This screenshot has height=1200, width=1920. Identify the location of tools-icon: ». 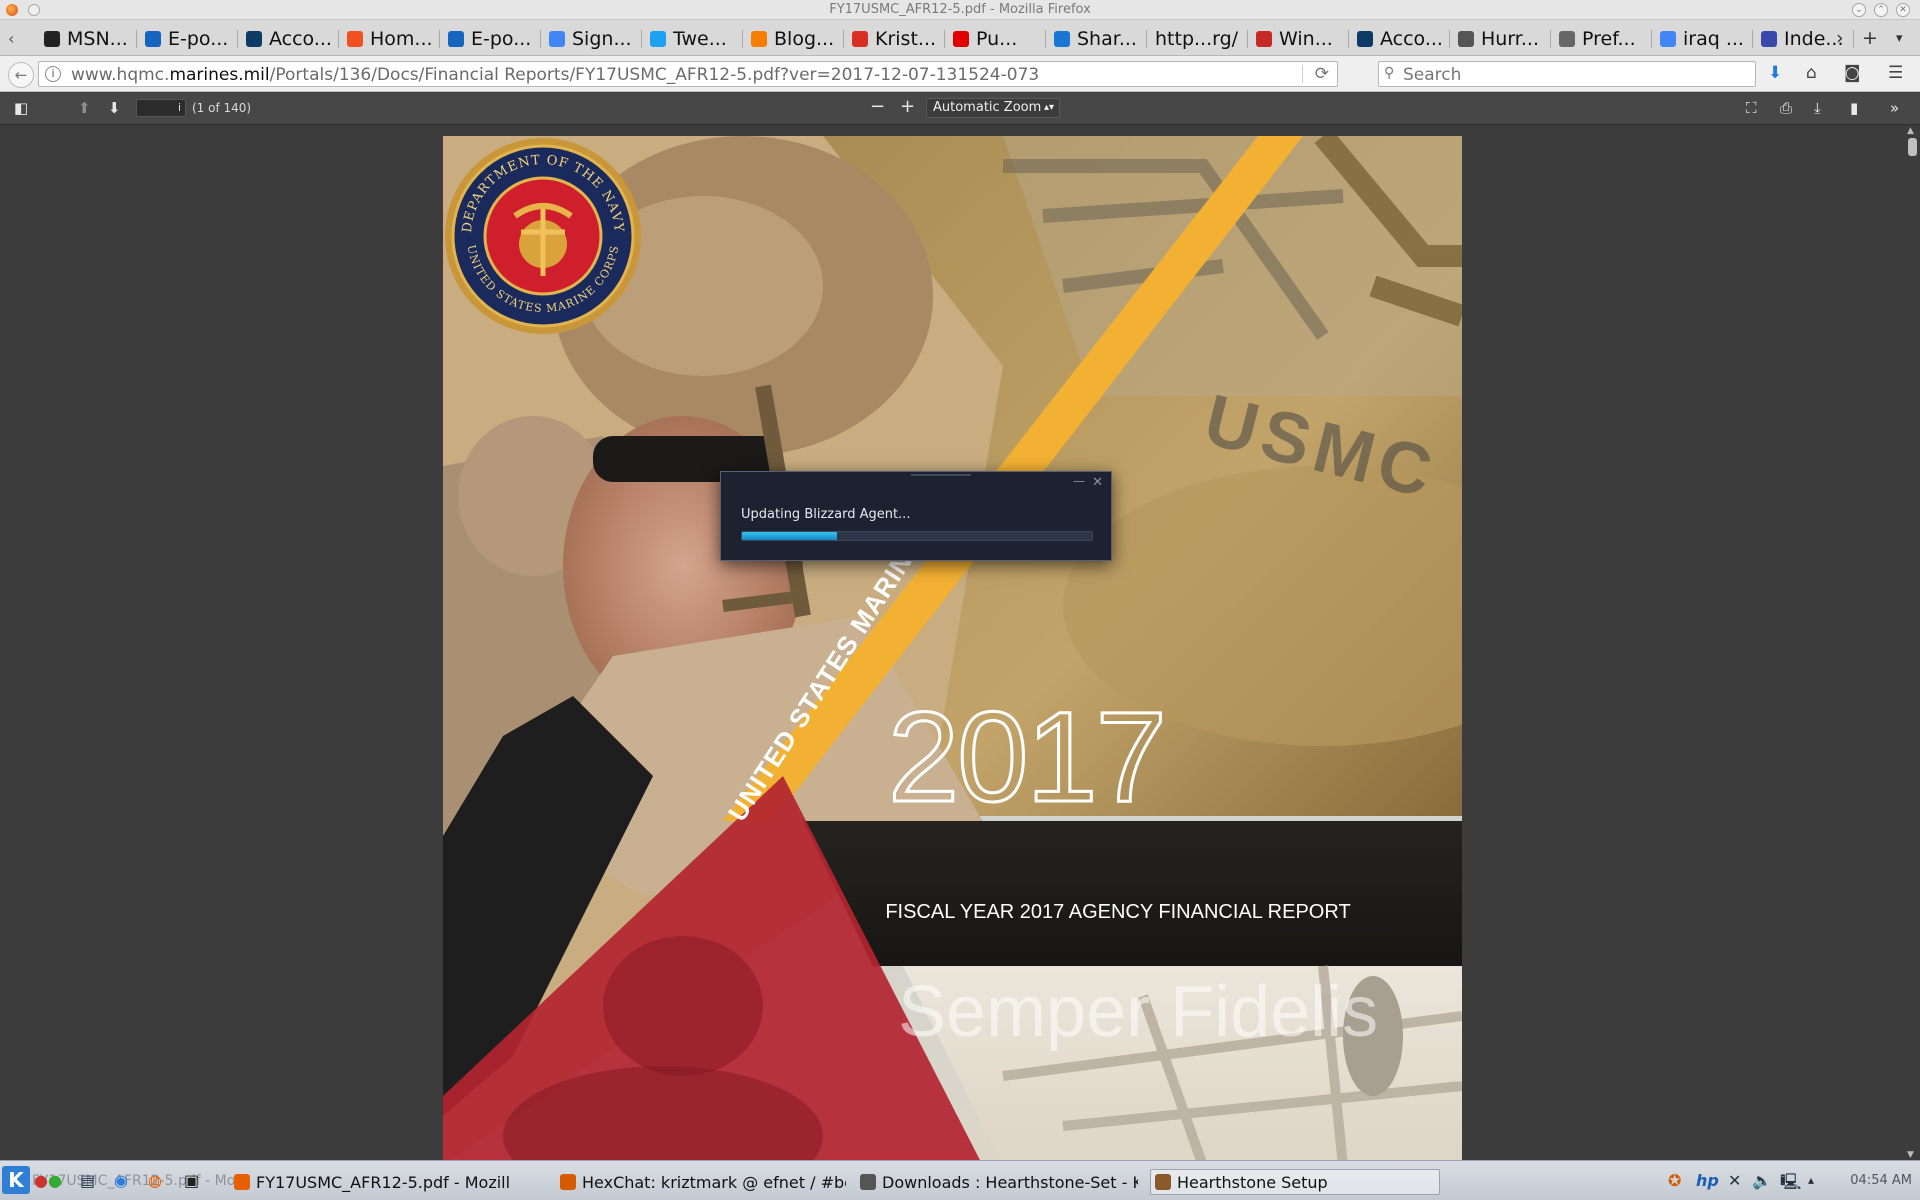
(1894, 108).